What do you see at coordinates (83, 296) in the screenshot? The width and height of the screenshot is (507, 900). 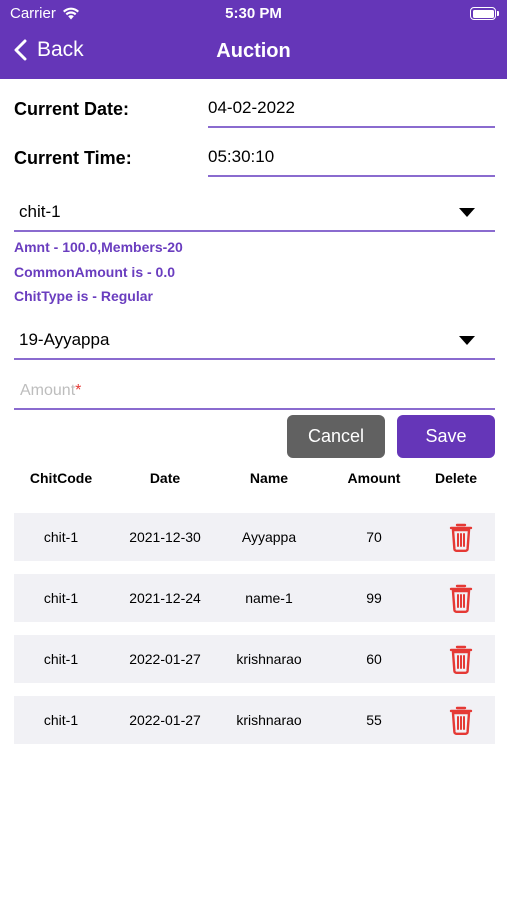 I see `chit-info-type: ChitType is - Regular` at bounding box center [83, 296].